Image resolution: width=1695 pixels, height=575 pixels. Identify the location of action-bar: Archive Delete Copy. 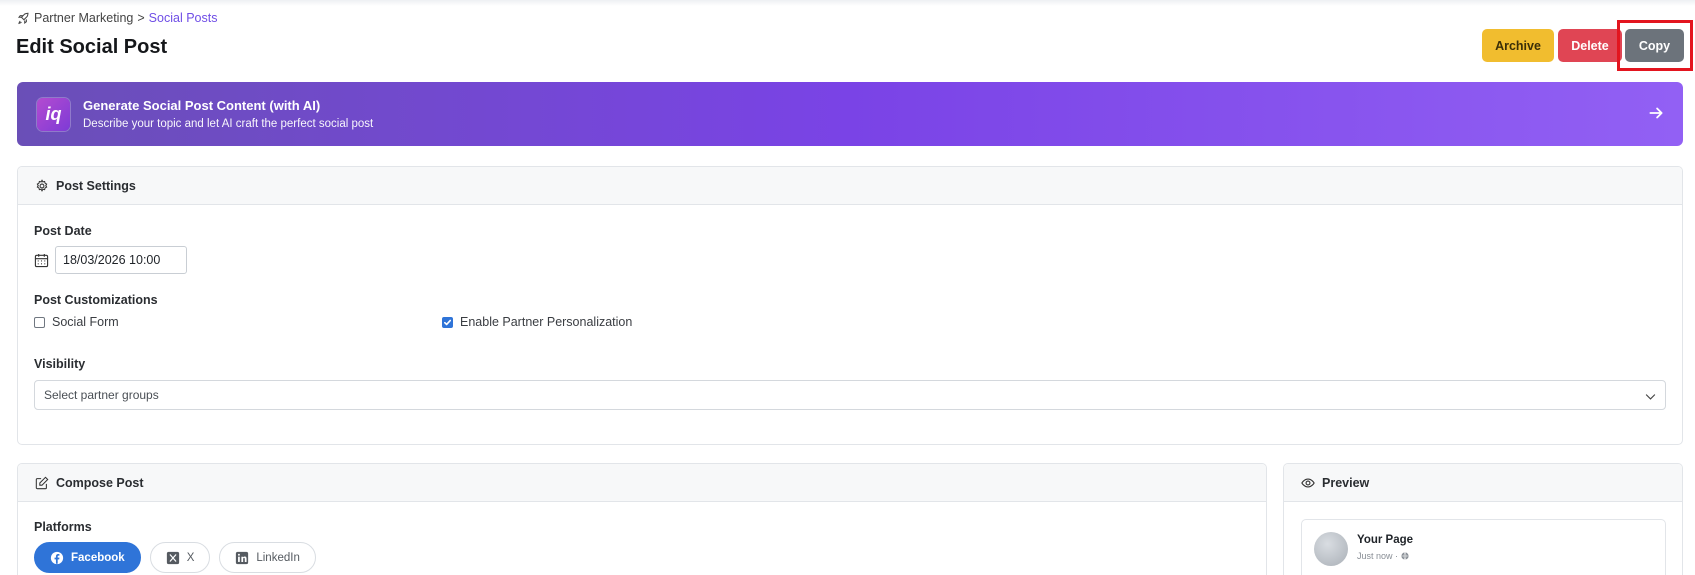
(847, 46).